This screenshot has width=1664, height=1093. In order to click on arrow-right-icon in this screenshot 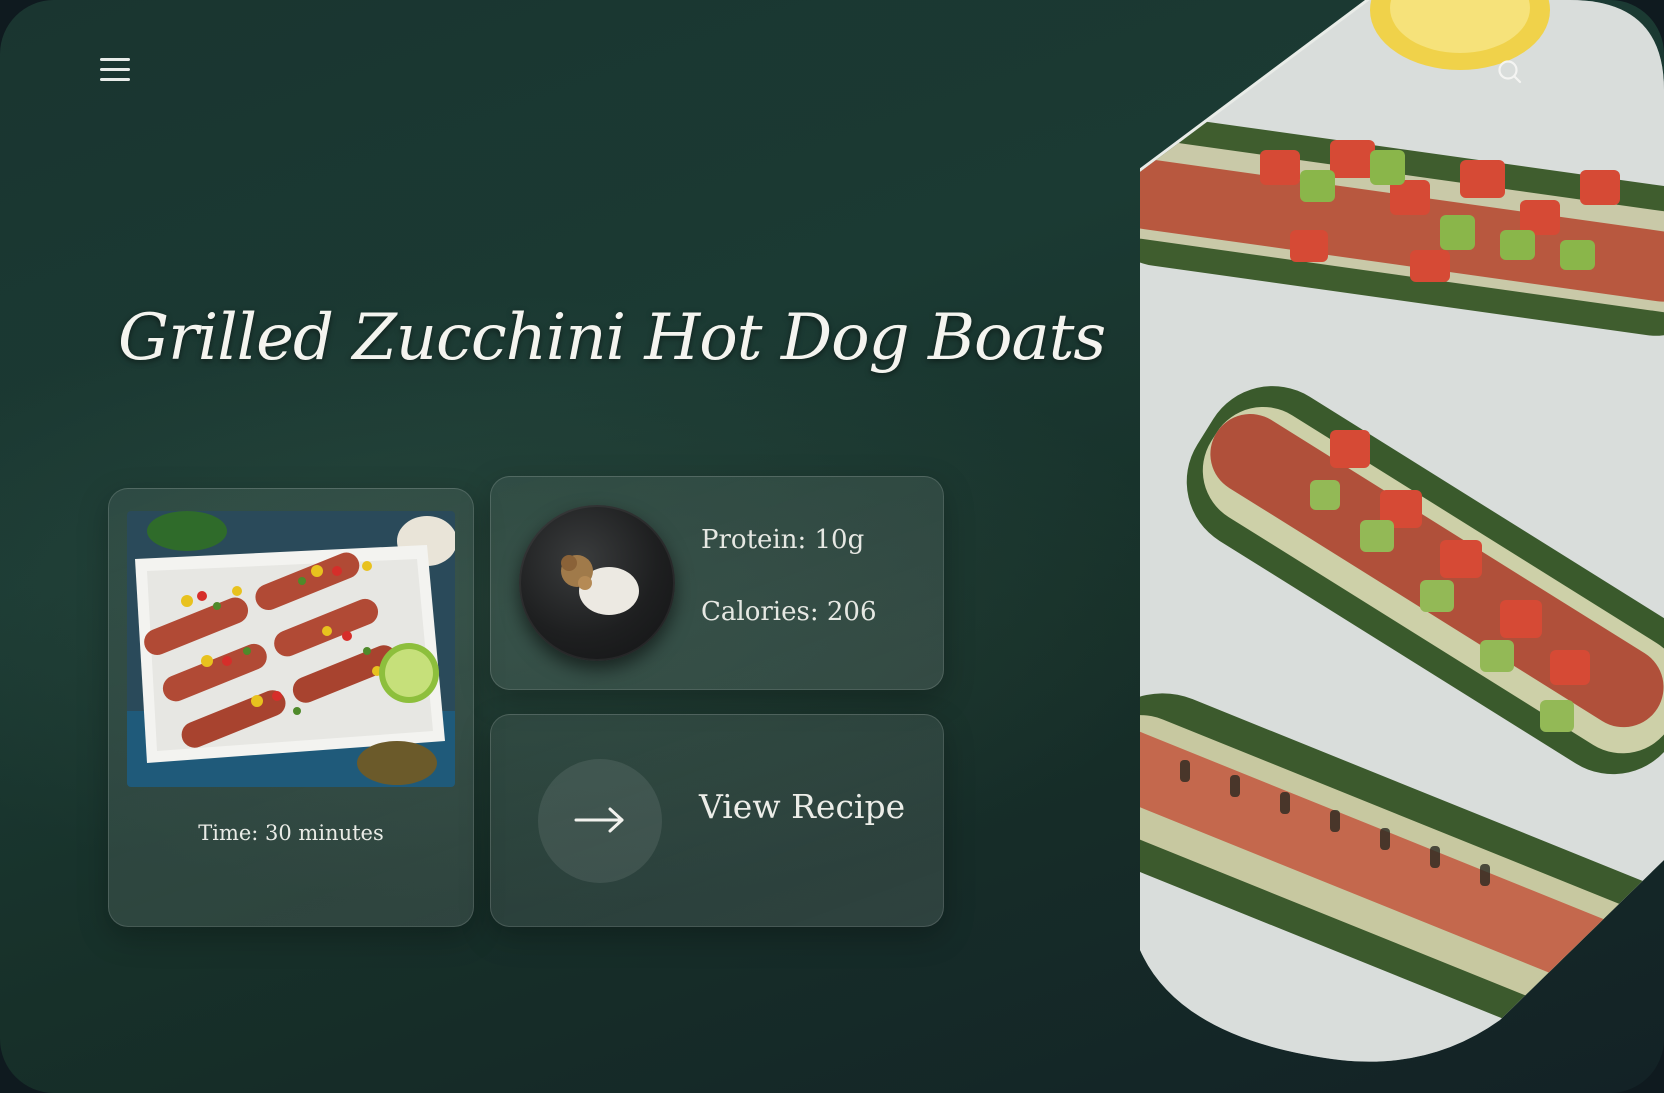, I will do `click(599, 820)`.